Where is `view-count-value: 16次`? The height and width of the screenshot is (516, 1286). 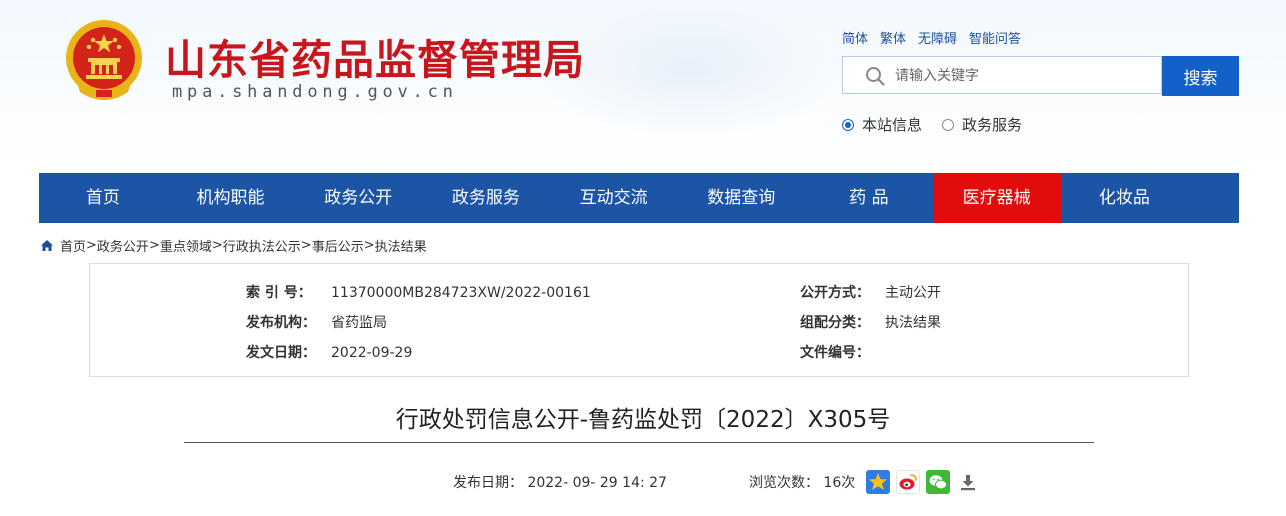
view-count-value: 16次 is located at coordinates (839, 483).